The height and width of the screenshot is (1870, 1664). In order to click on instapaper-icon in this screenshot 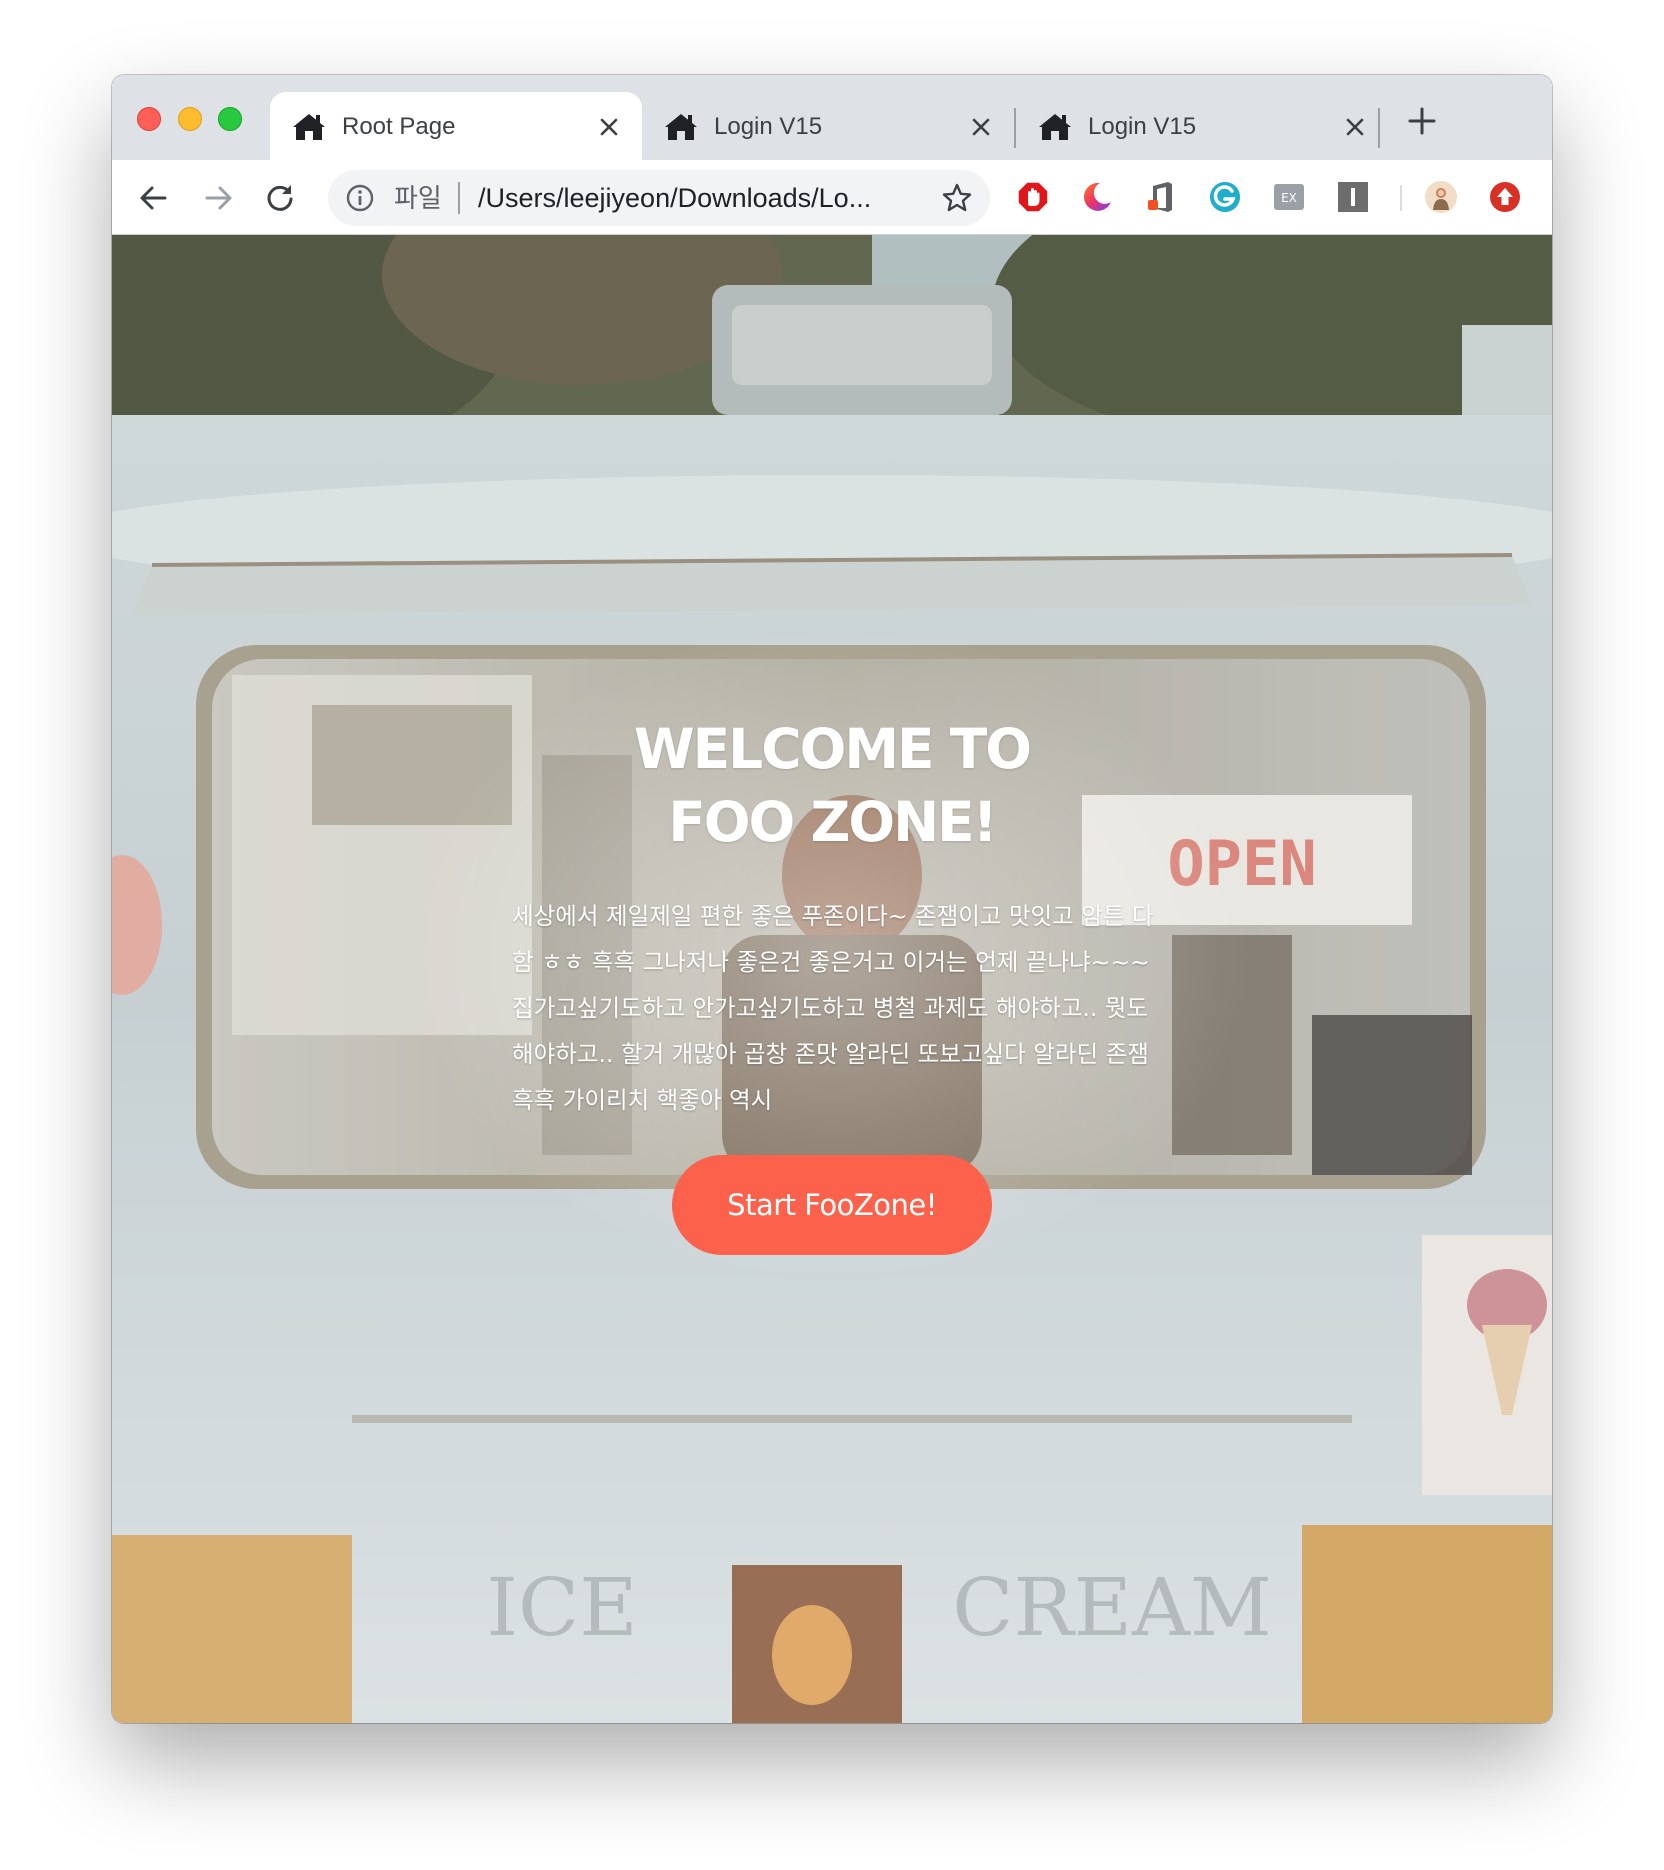, I will do `click(1353, 197)`.